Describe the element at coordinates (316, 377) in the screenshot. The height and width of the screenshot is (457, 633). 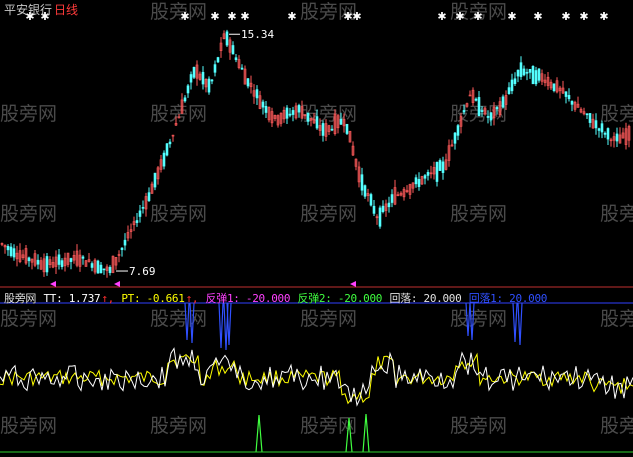
I see `oscillator-lines` at that location.